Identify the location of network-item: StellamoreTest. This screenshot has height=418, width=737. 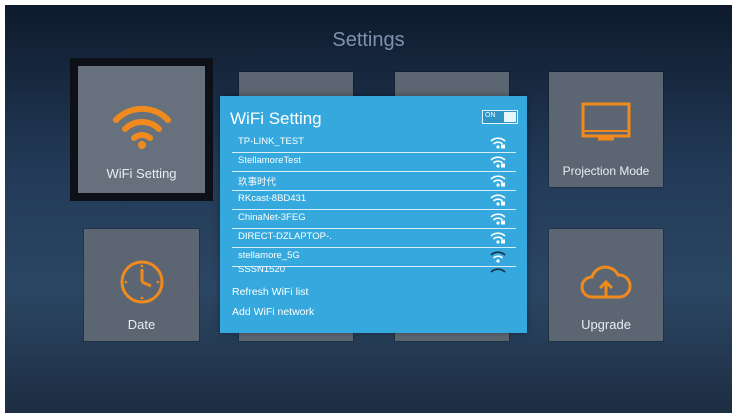
(374, 162).